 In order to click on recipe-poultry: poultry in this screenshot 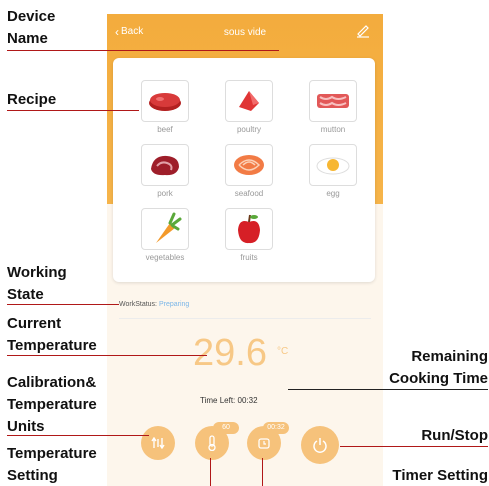, I will do `click(249, 107)`.